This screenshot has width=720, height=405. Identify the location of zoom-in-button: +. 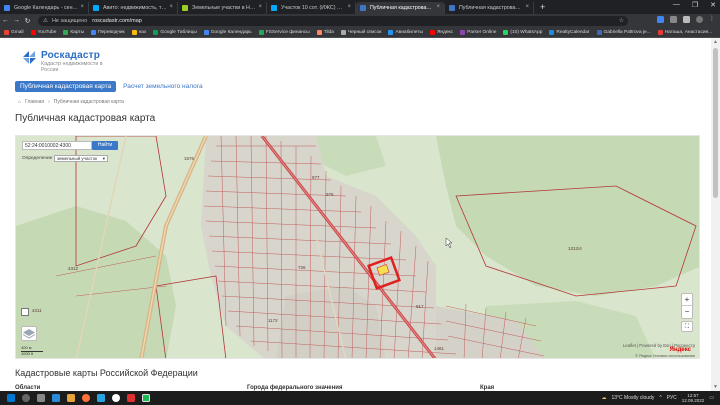
(687, 300).